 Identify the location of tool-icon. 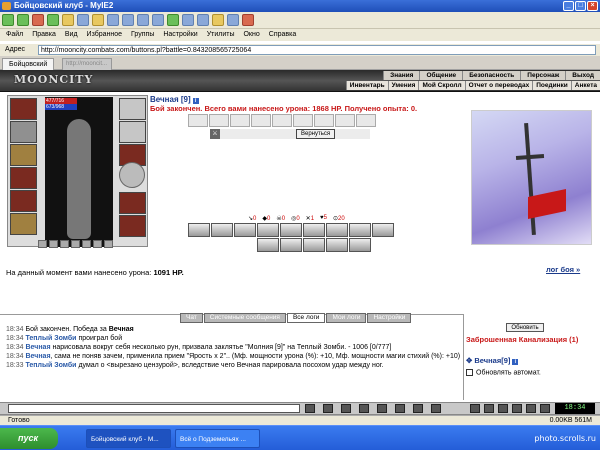
(188, 20).